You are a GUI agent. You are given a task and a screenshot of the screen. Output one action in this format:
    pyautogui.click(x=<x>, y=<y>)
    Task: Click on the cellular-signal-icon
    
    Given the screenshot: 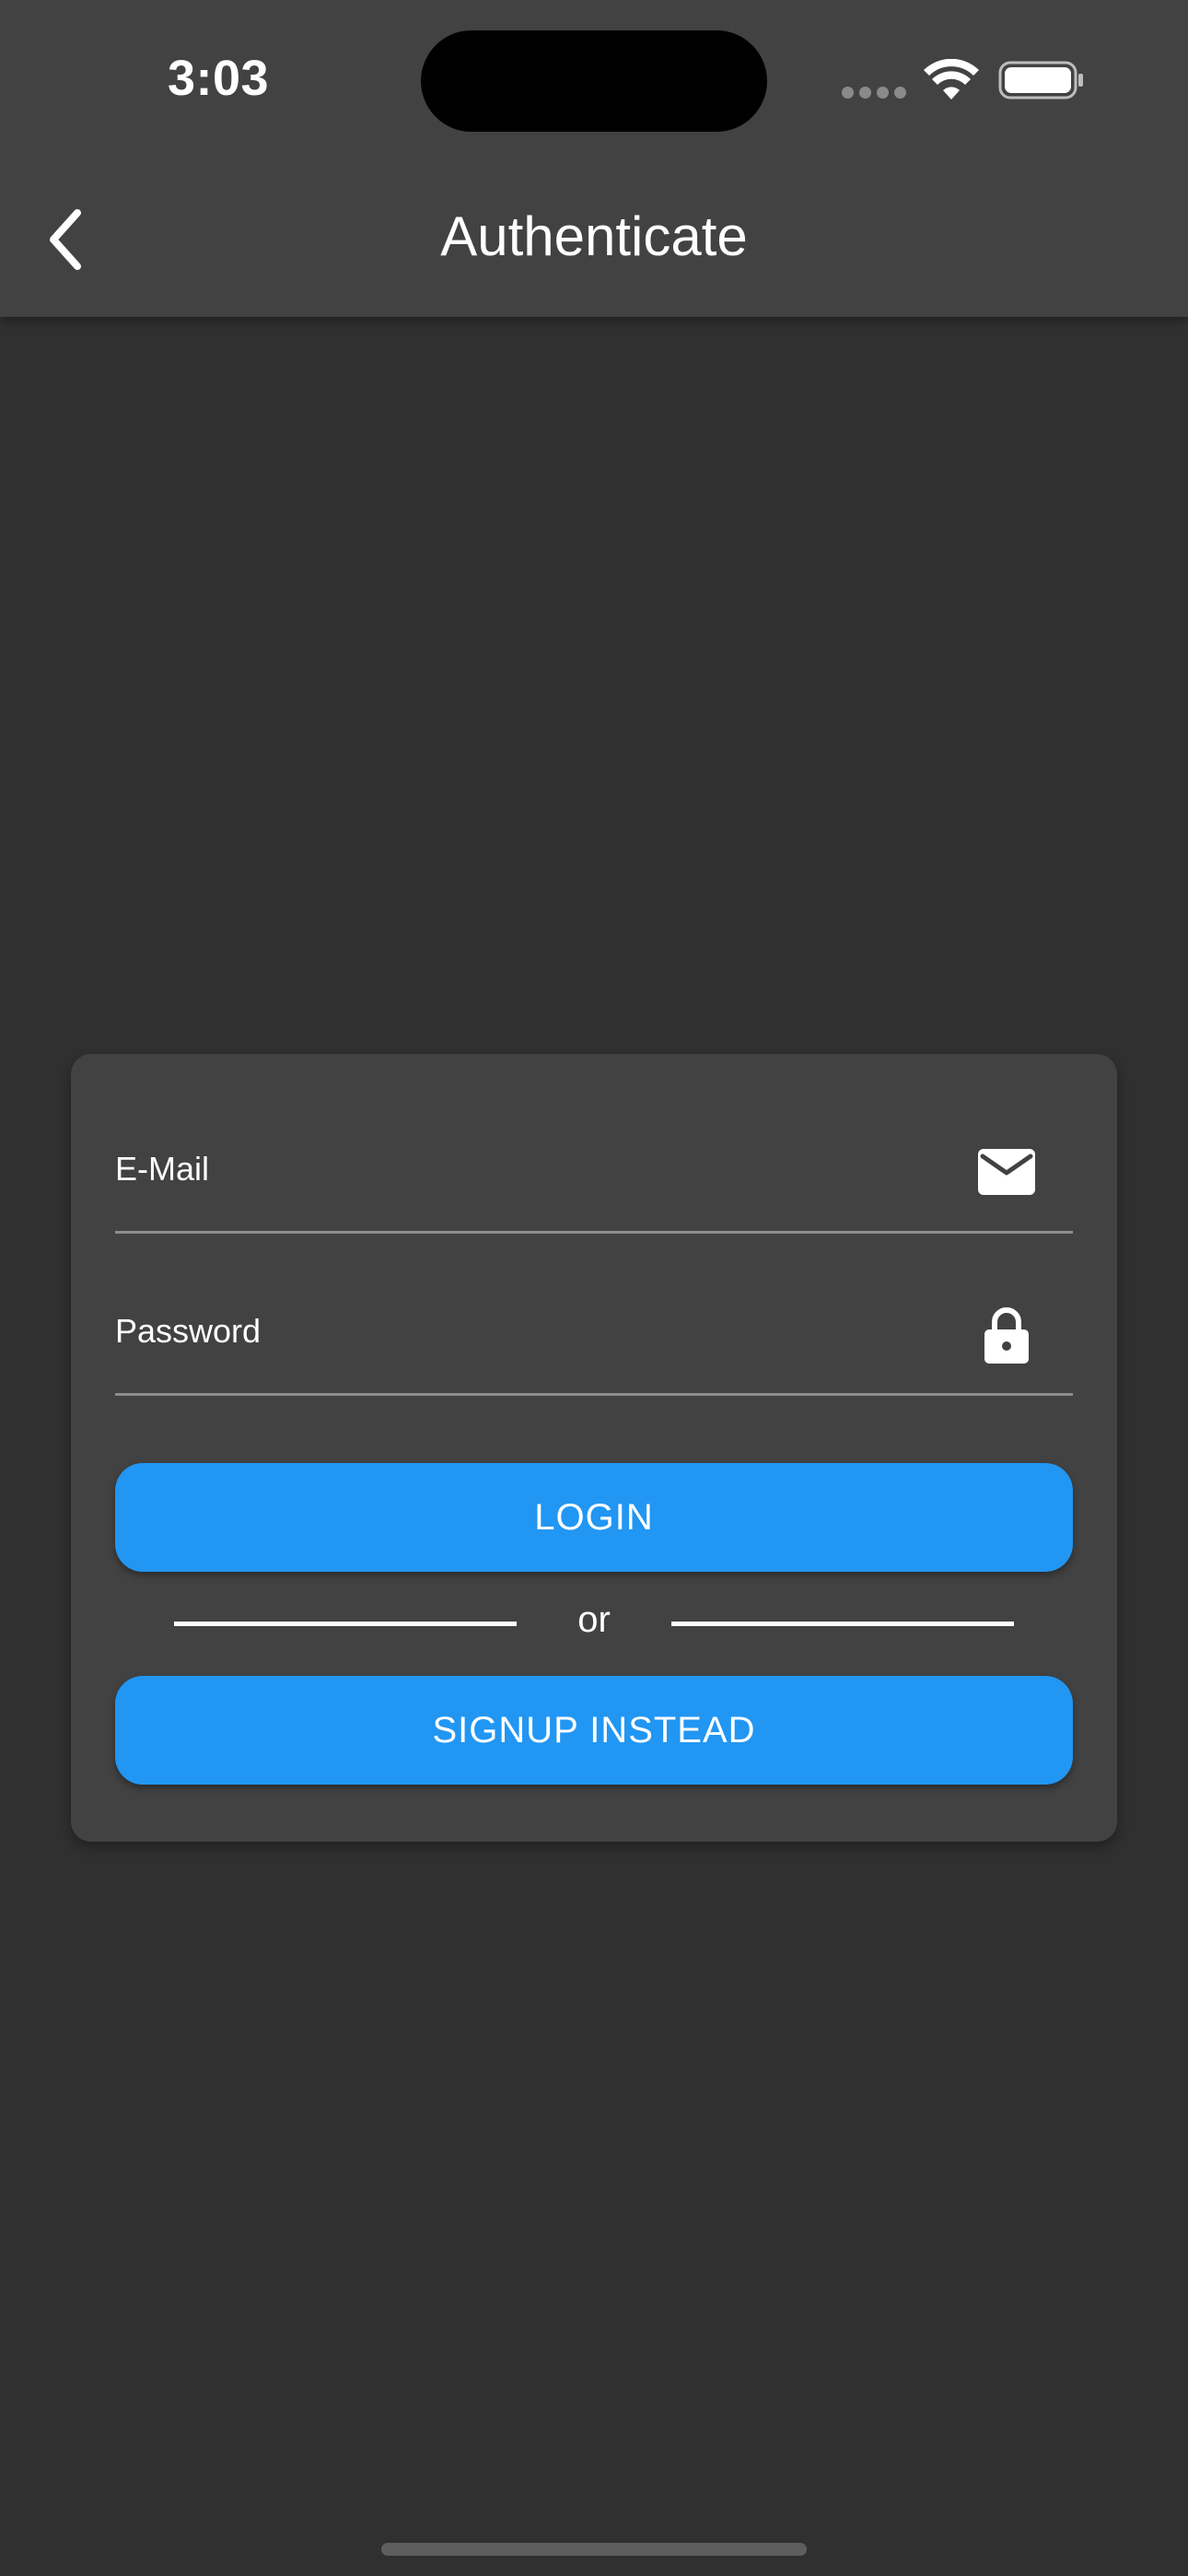 What is the action you would take?
    pyautogui.click(x=874, y=93)
    